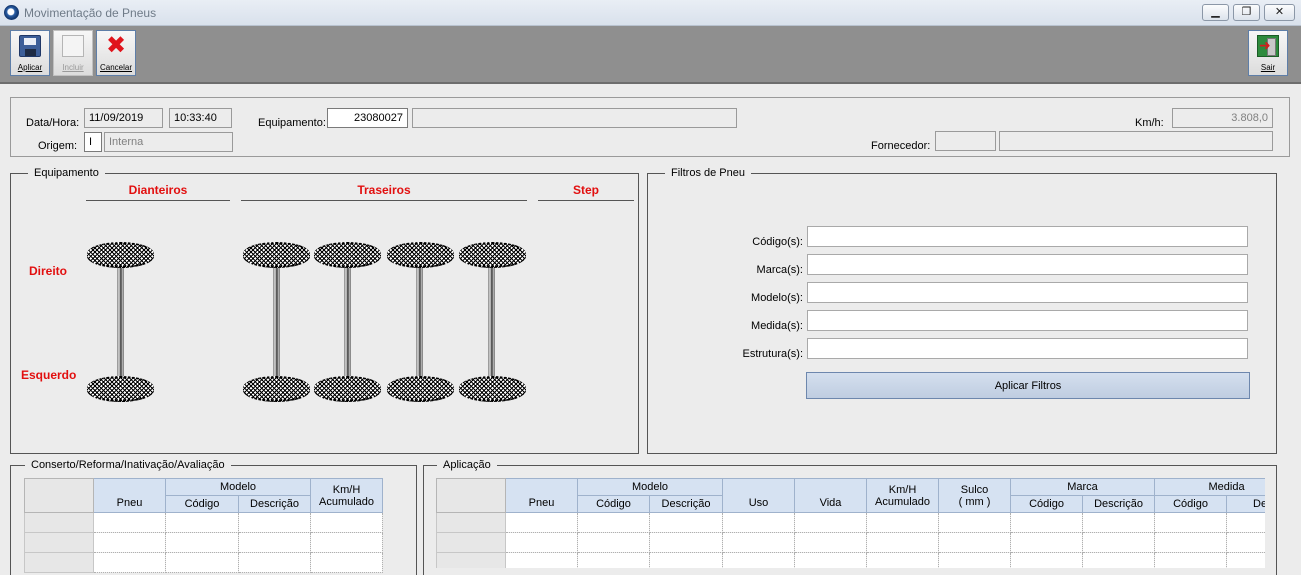 The height and width of the screenshot is (575, 1301). What do you see at coordinates (1028, 385) in the screenshot?
I see `apply-filters-button: Aplicar Filtros` at bounding box center [1028, 385].